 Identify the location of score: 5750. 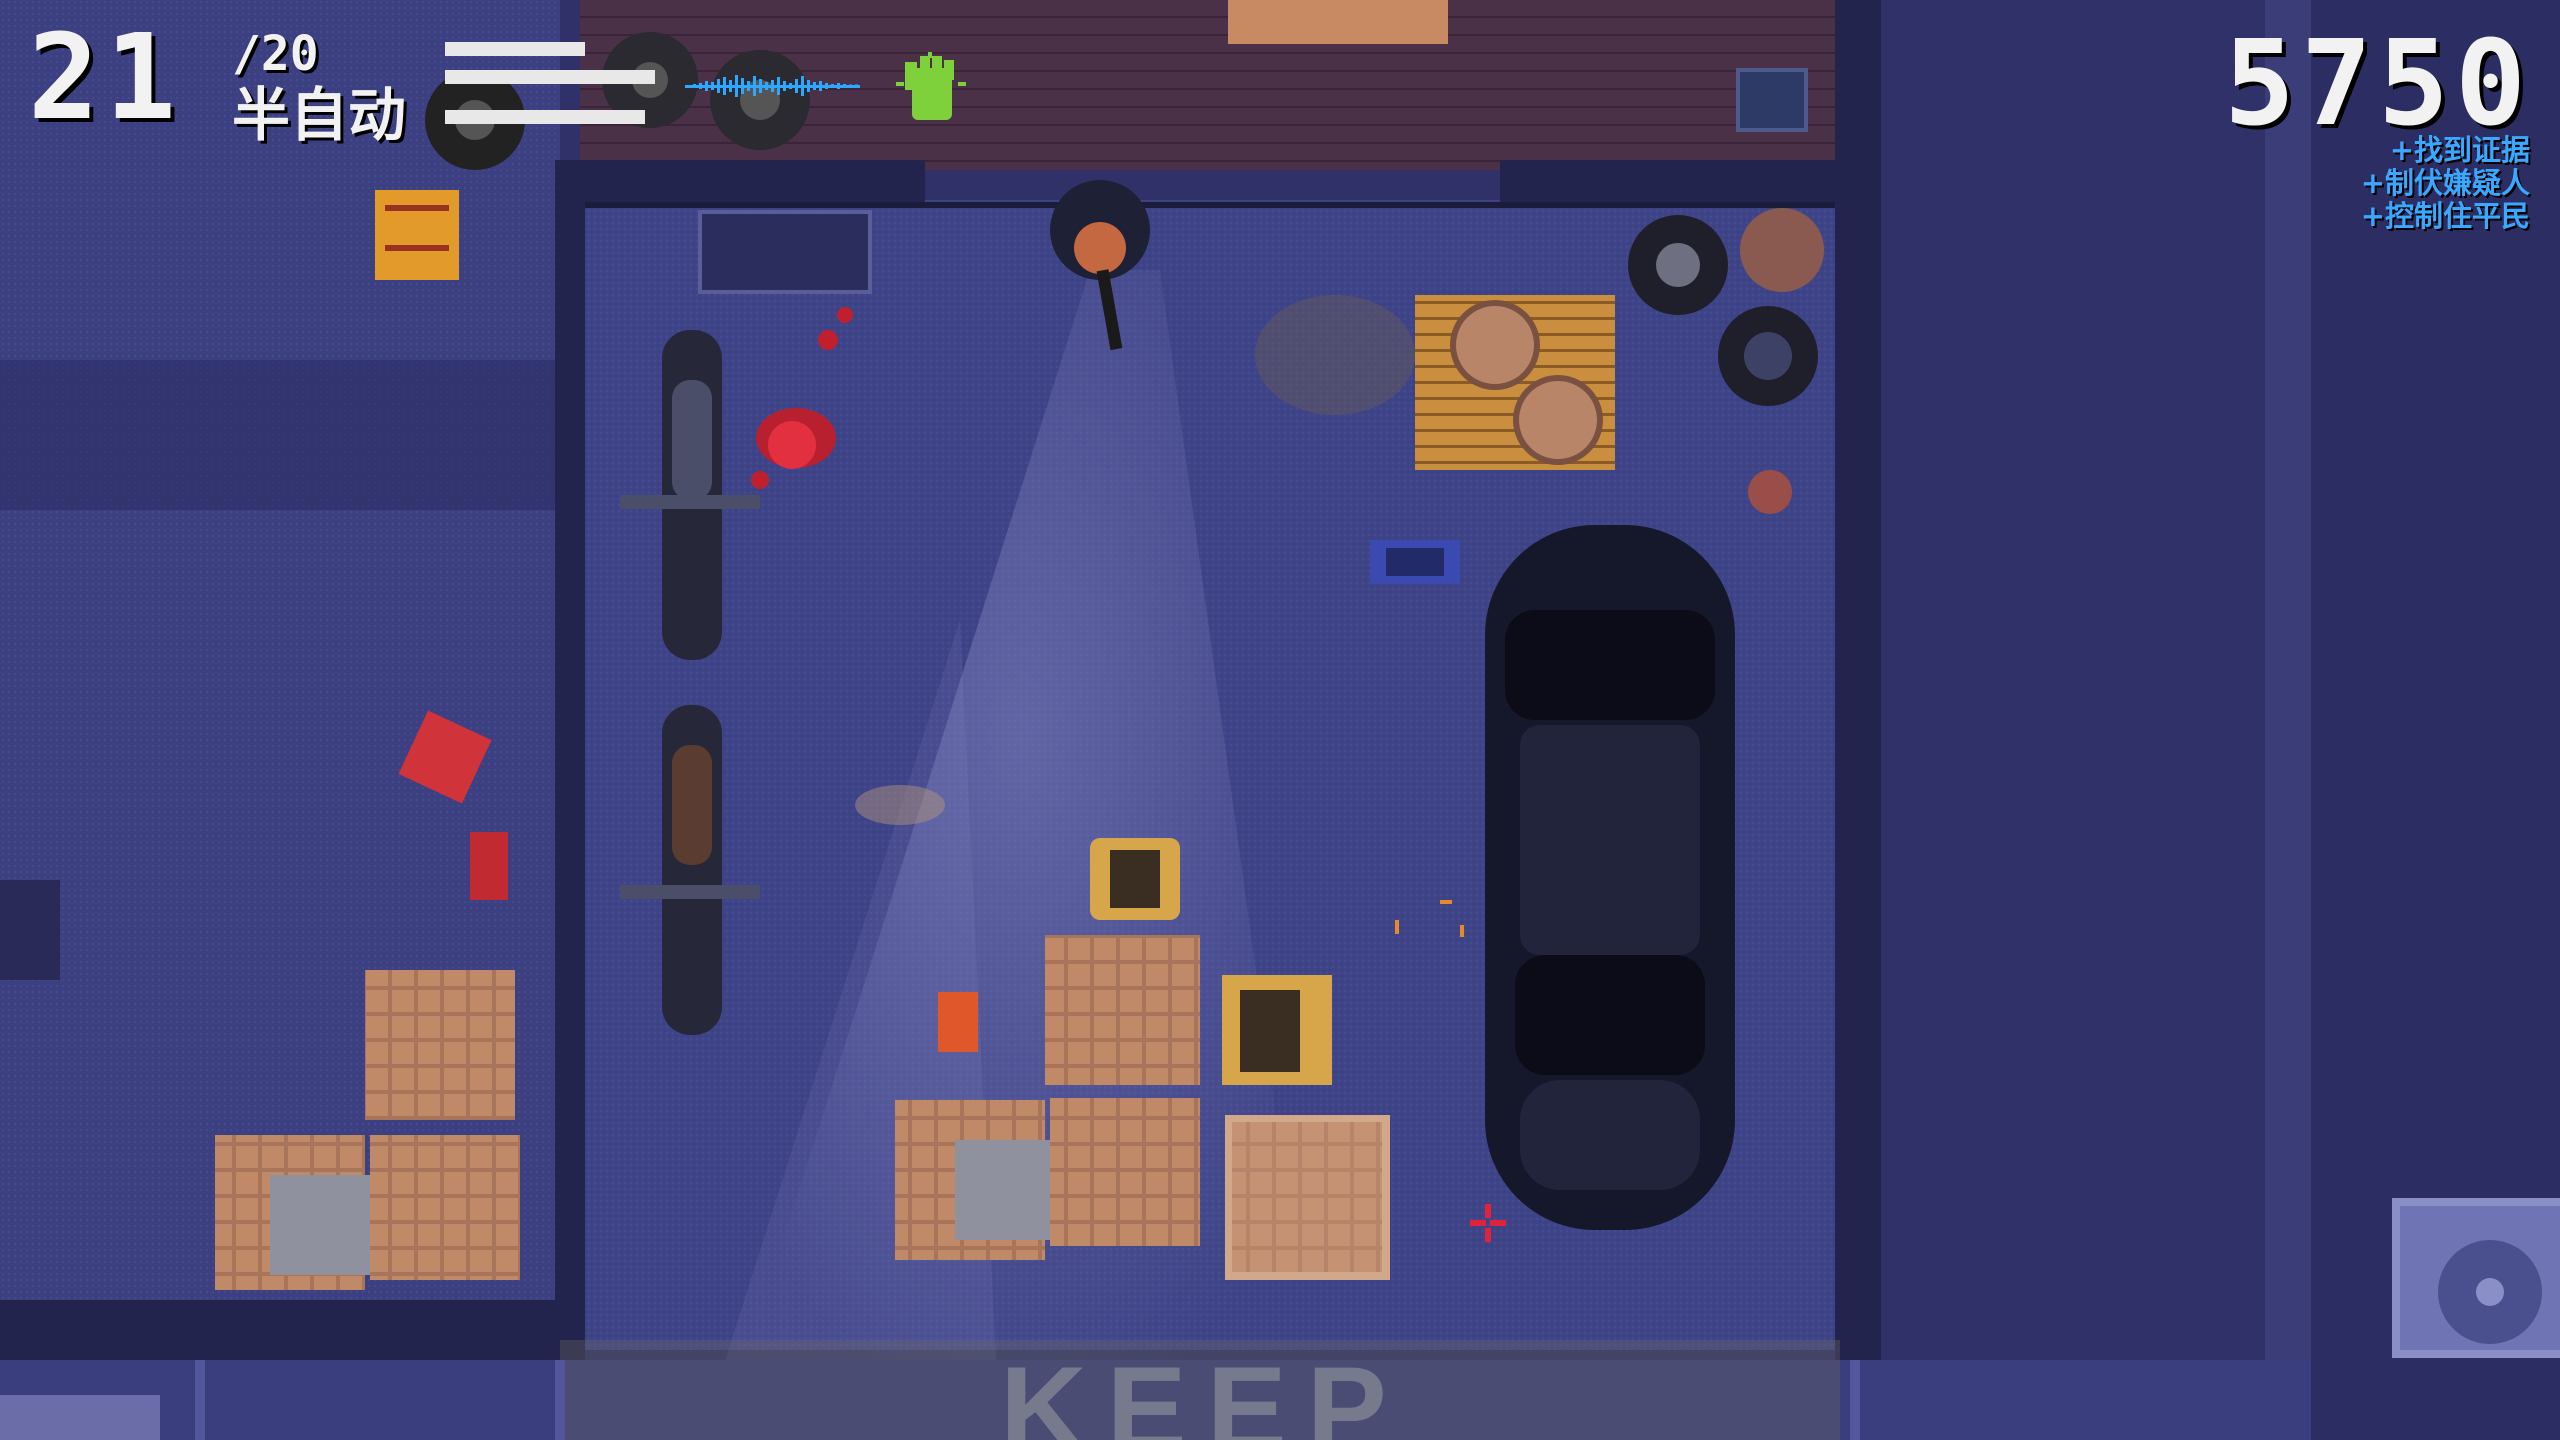
(2377, 83).